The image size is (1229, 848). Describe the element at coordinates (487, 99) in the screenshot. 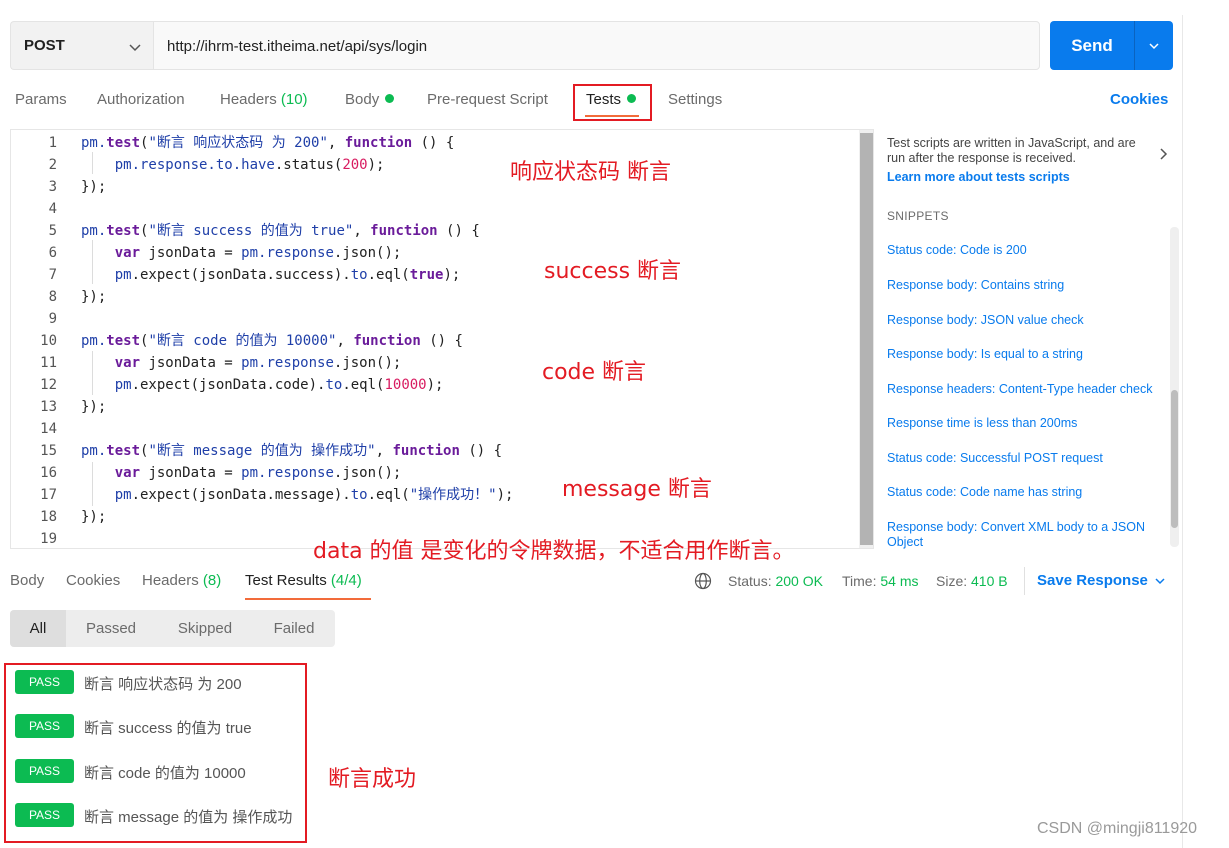

I see `tab-pre-request-script: Pre-request Script` at that location.